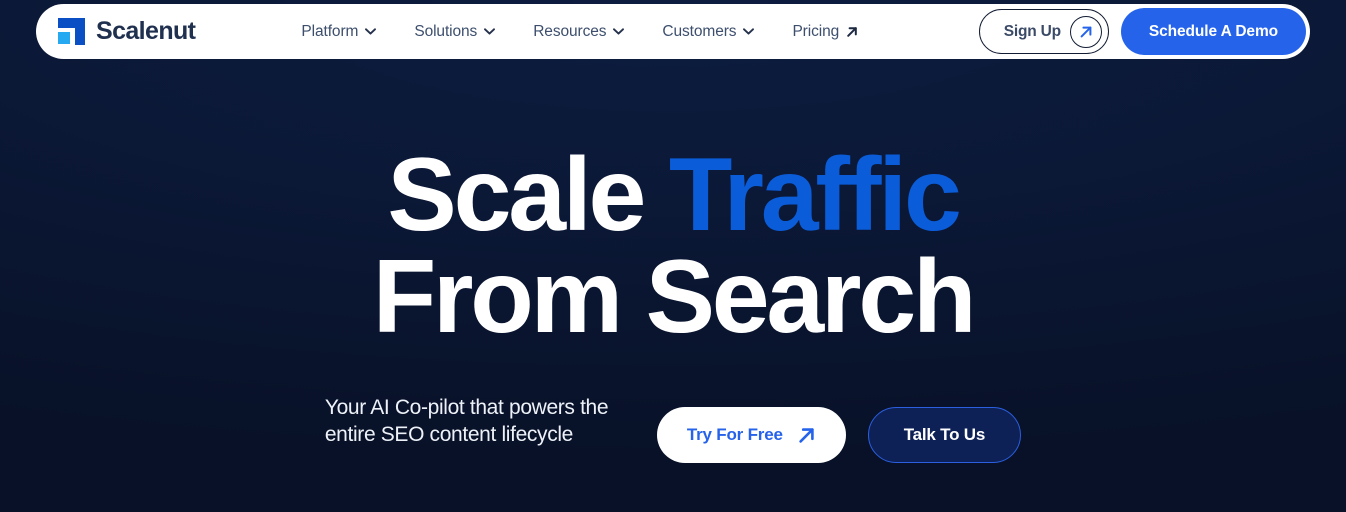 Image resolution: width=1346 pixels, height=512 pixels. I want to click on hero-title-line1-white: Scale, so click(528, 195).